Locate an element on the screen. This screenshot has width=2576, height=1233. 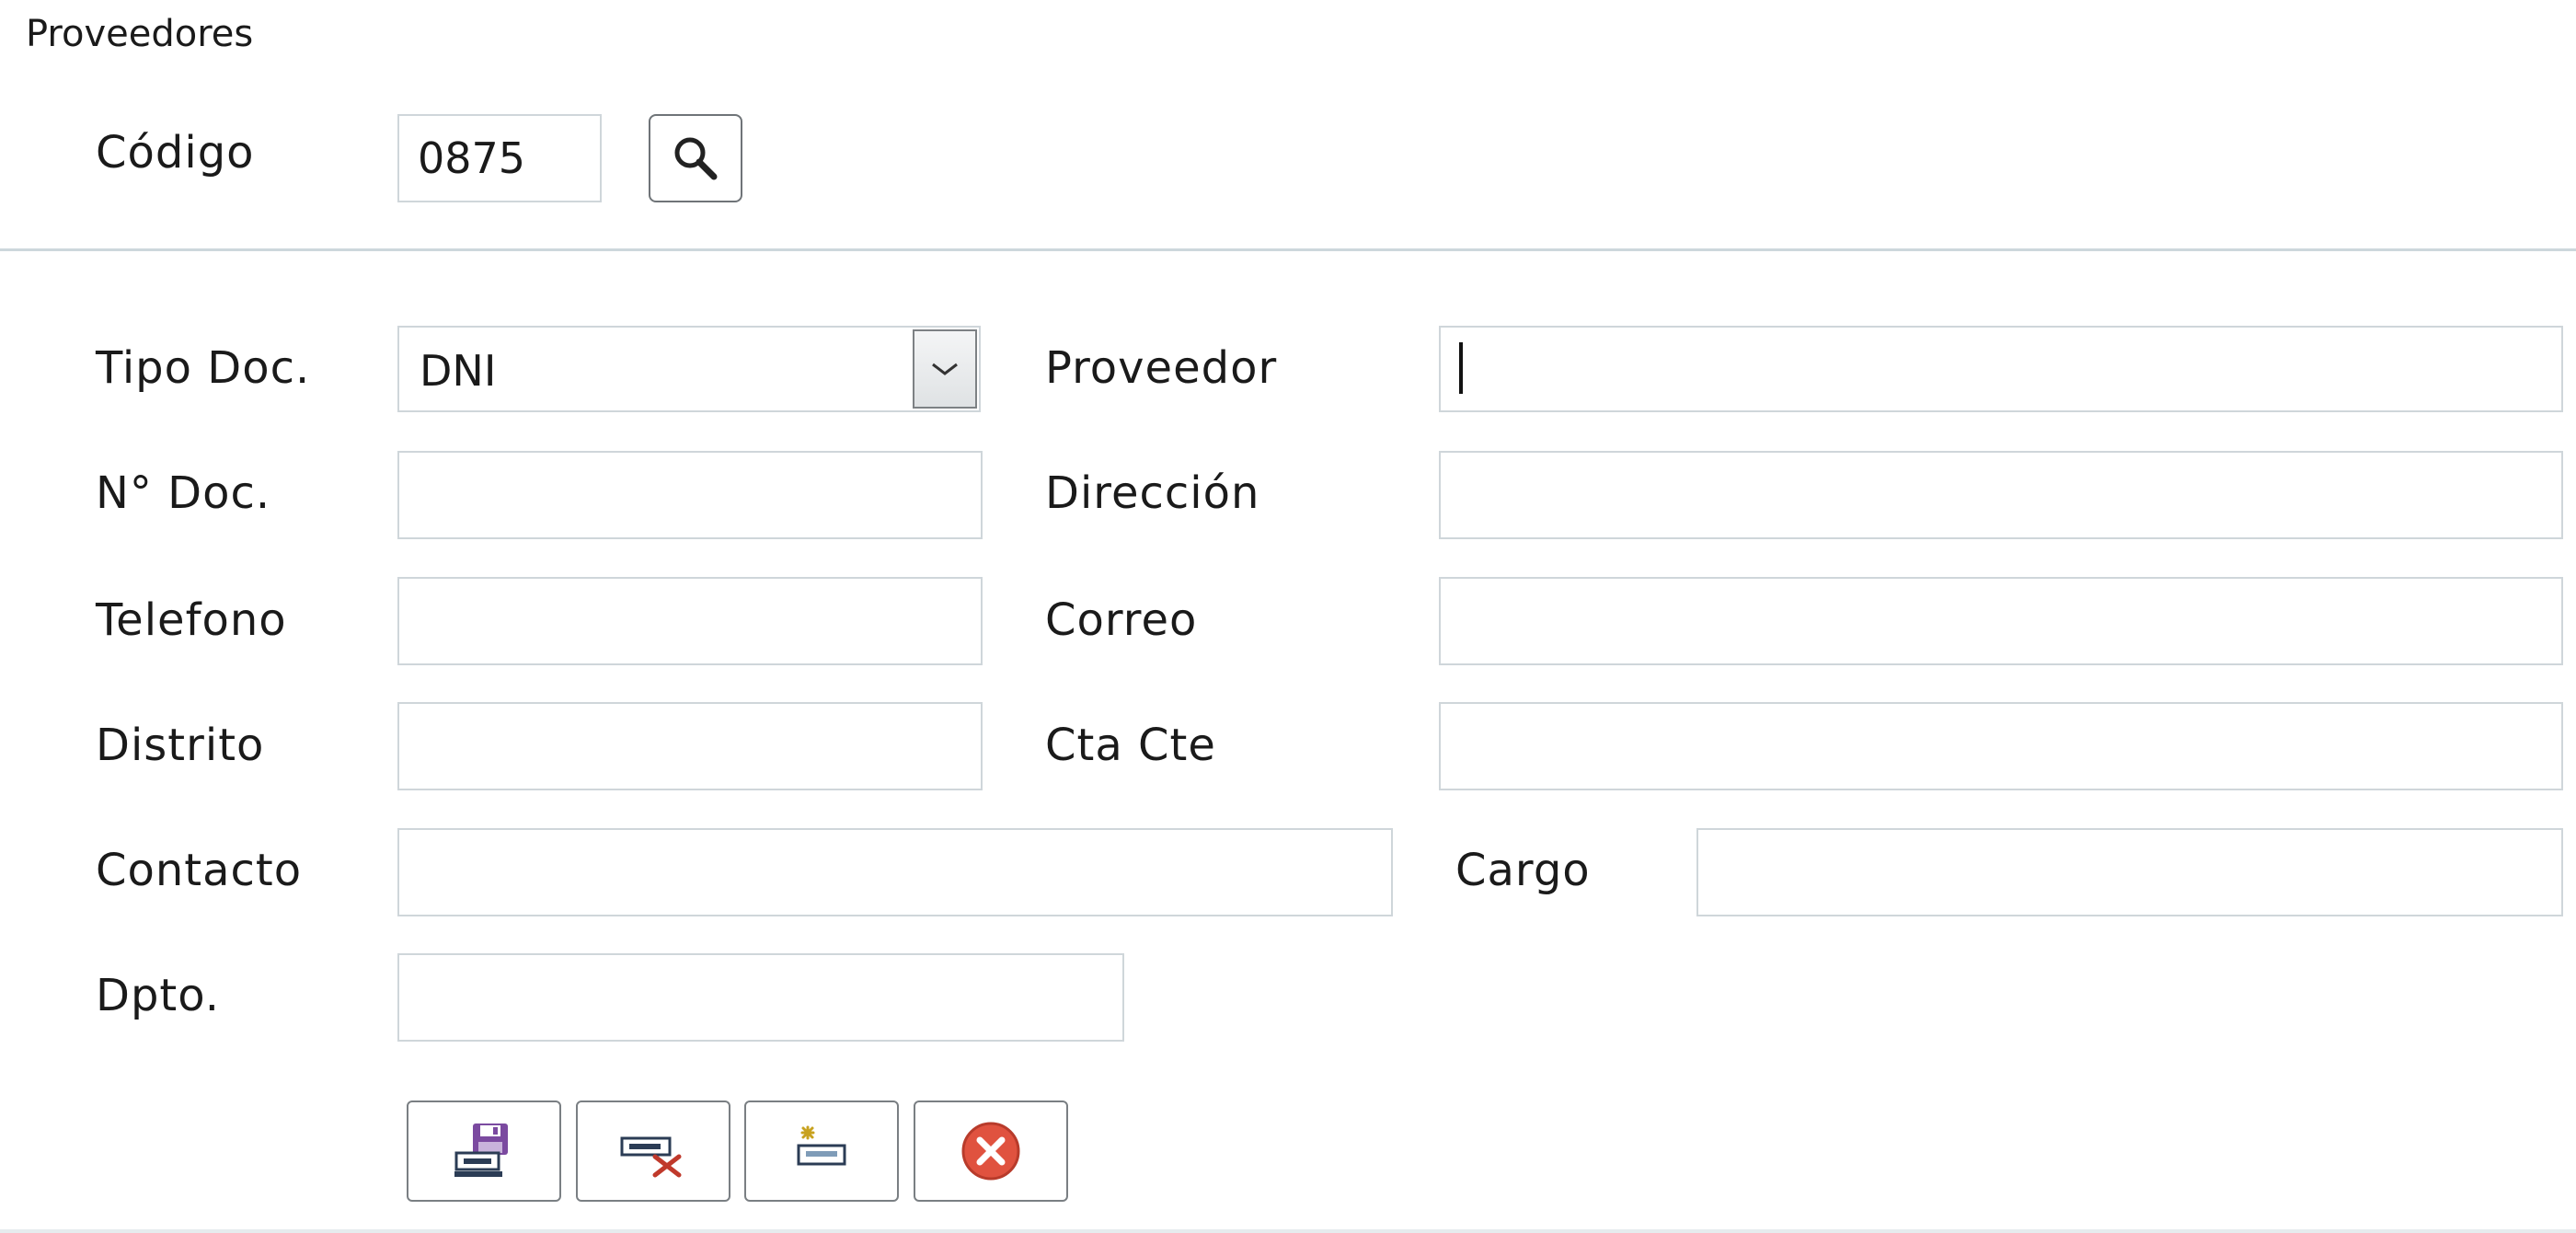
remove-record-icon is located at coordinates (651, 1157).